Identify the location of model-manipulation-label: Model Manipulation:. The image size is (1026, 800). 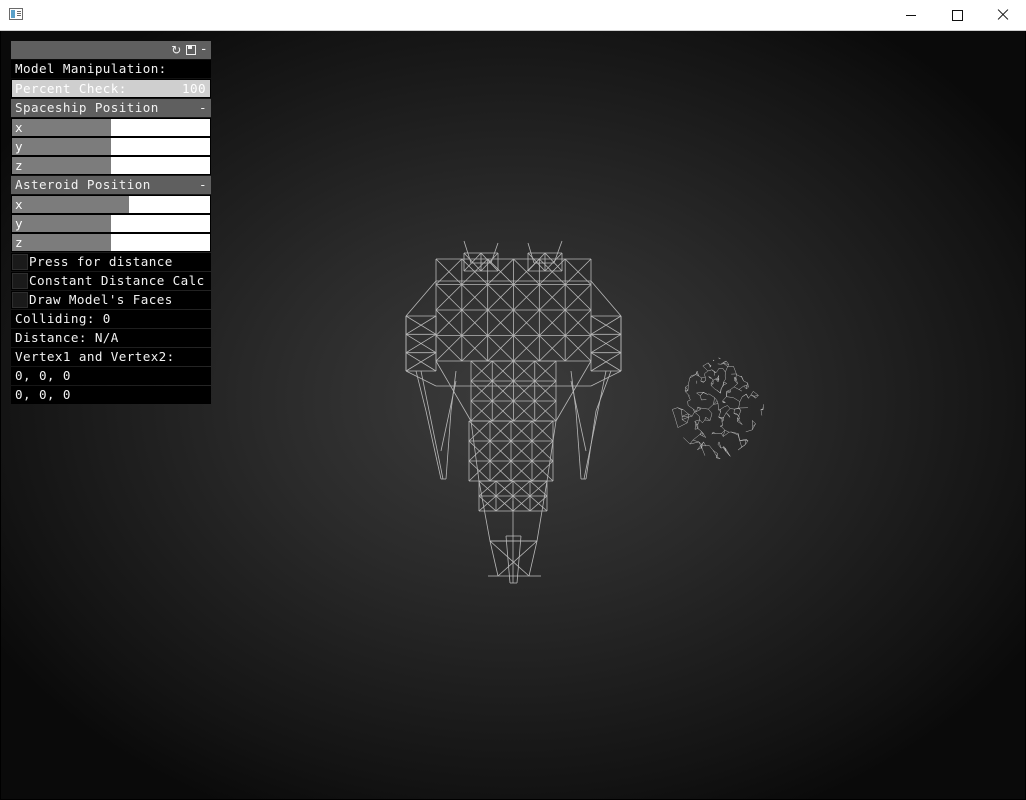
(111, 69).